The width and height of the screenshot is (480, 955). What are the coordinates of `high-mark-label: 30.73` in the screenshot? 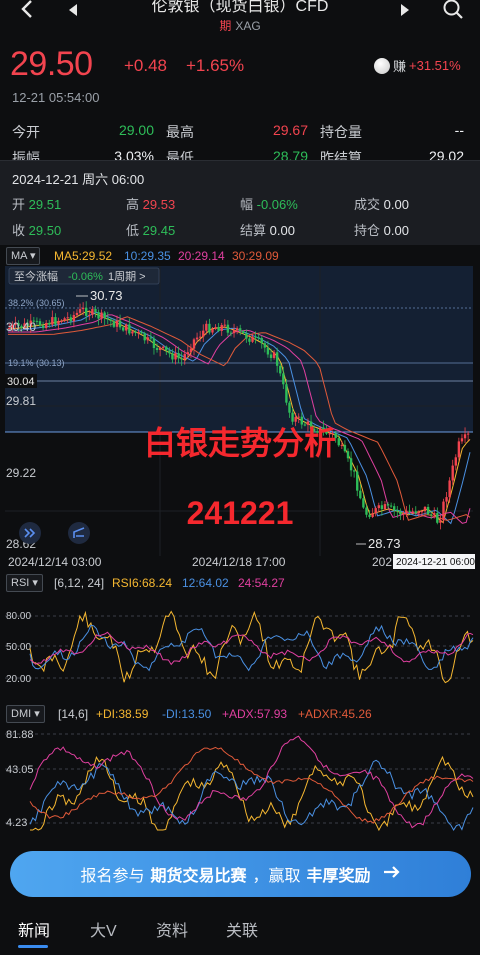 It's located at (106, 295).